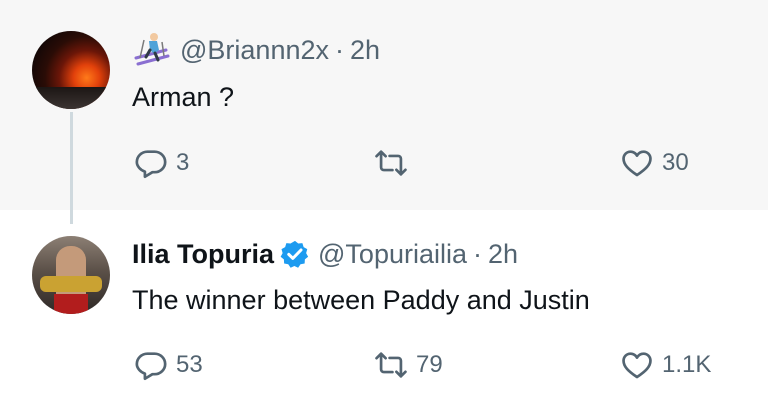 This screenshot has width=768, height=400. Describe the element at coordinates (71, 304) in the screenshot. I see `avatar-shorts` at that location.